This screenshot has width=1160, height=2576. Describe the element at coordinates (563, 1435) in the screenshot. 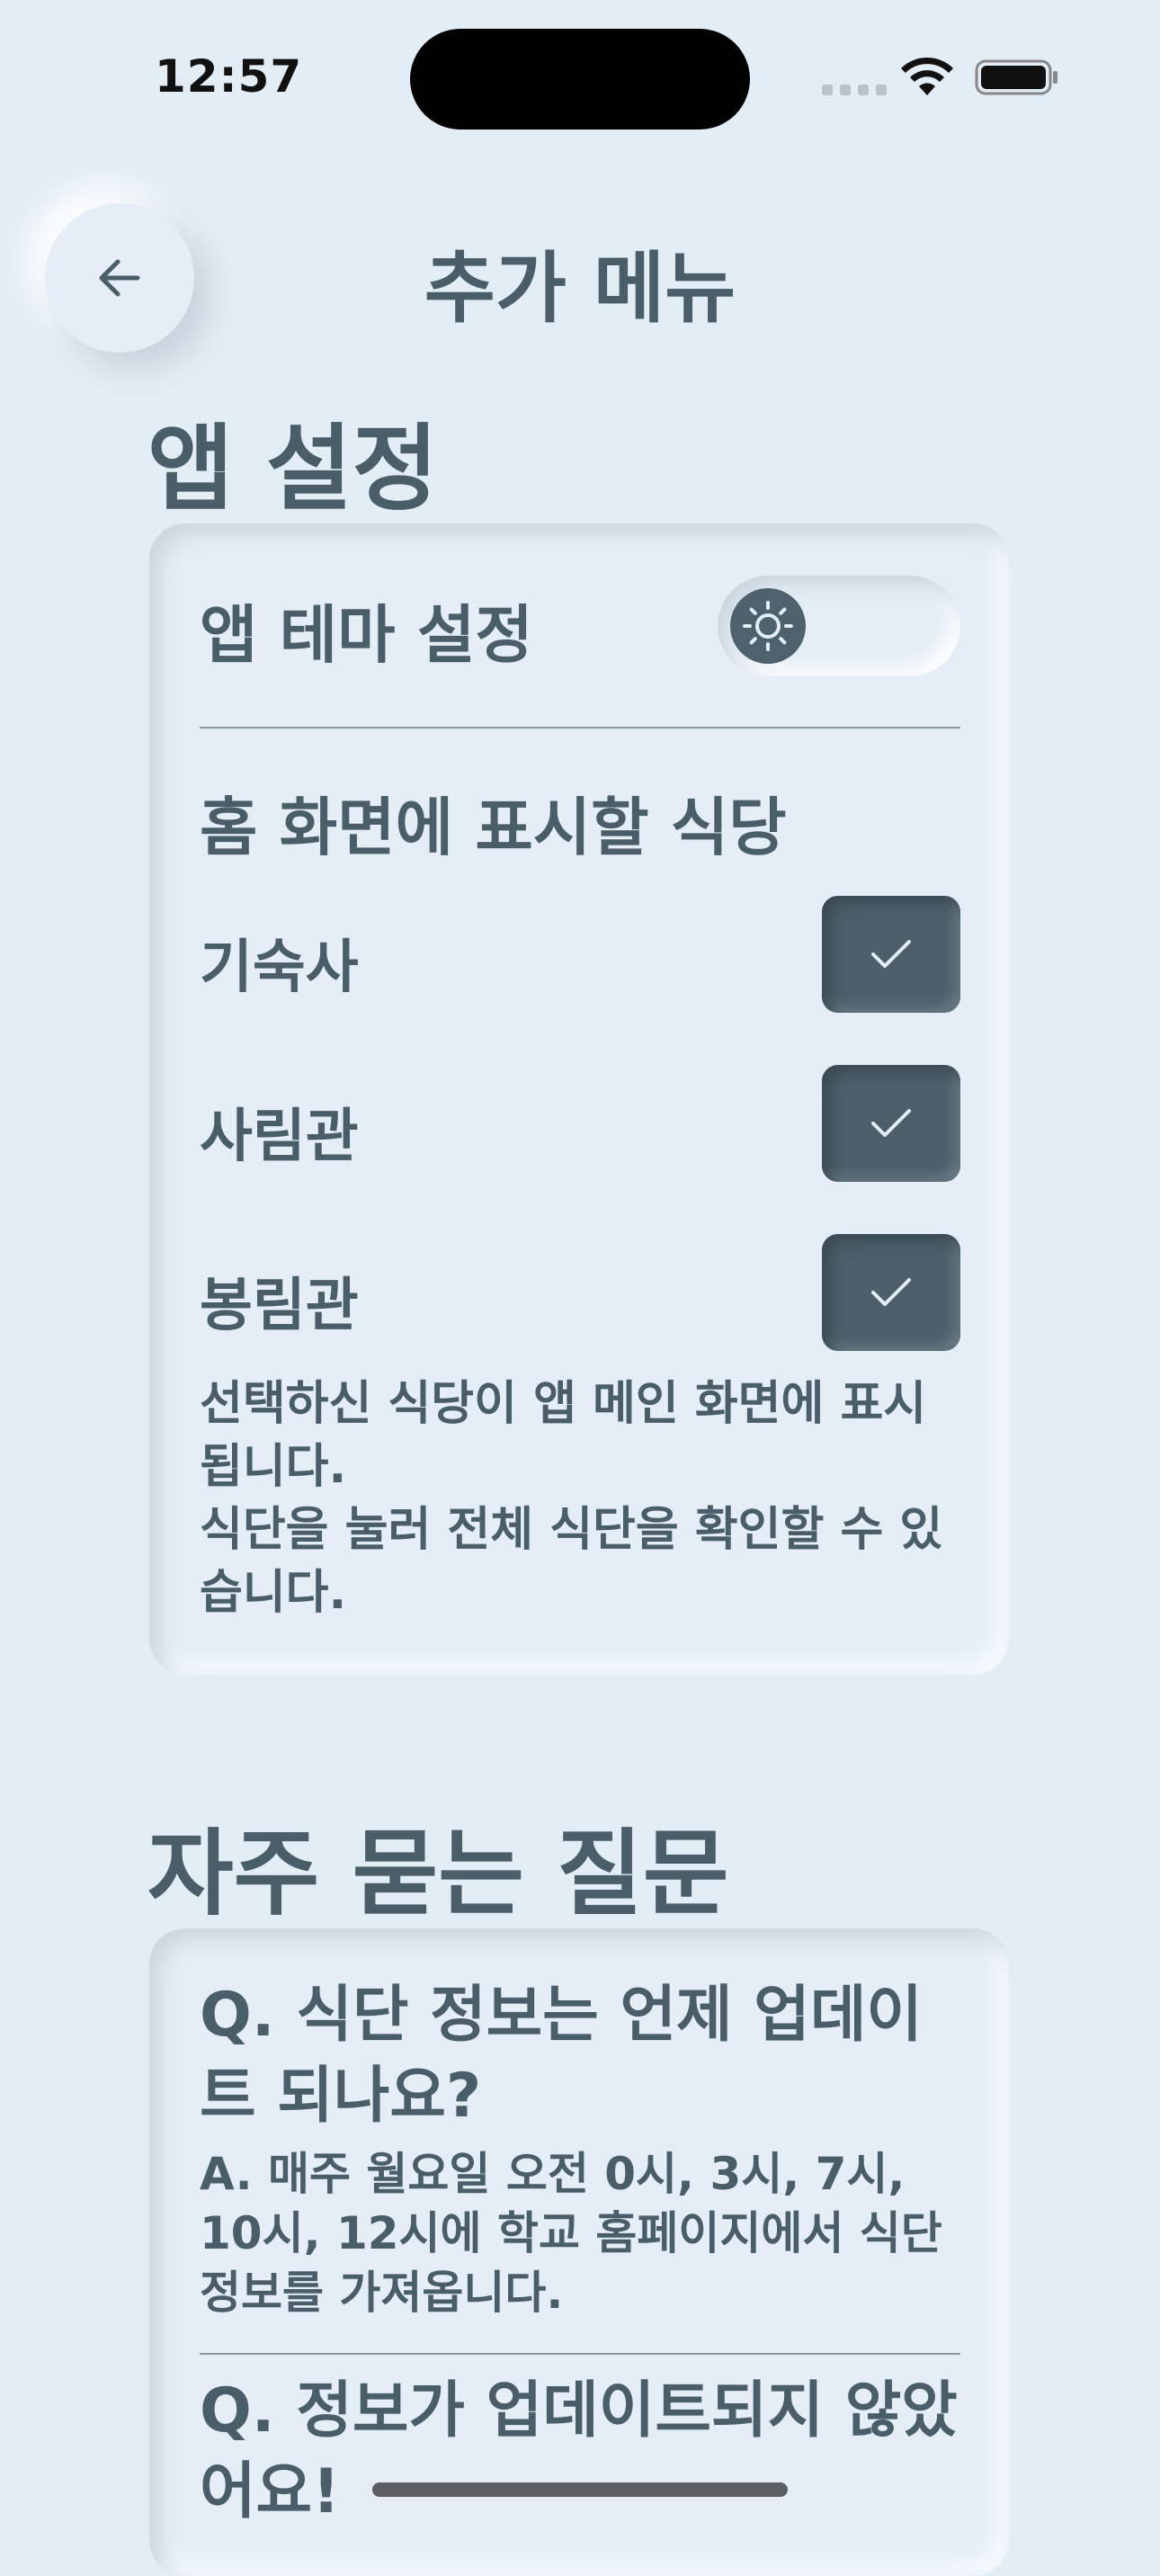

I see `note-line: 선택하신 식당이 앱 메인 화면에 표시됩니다.` at that location.